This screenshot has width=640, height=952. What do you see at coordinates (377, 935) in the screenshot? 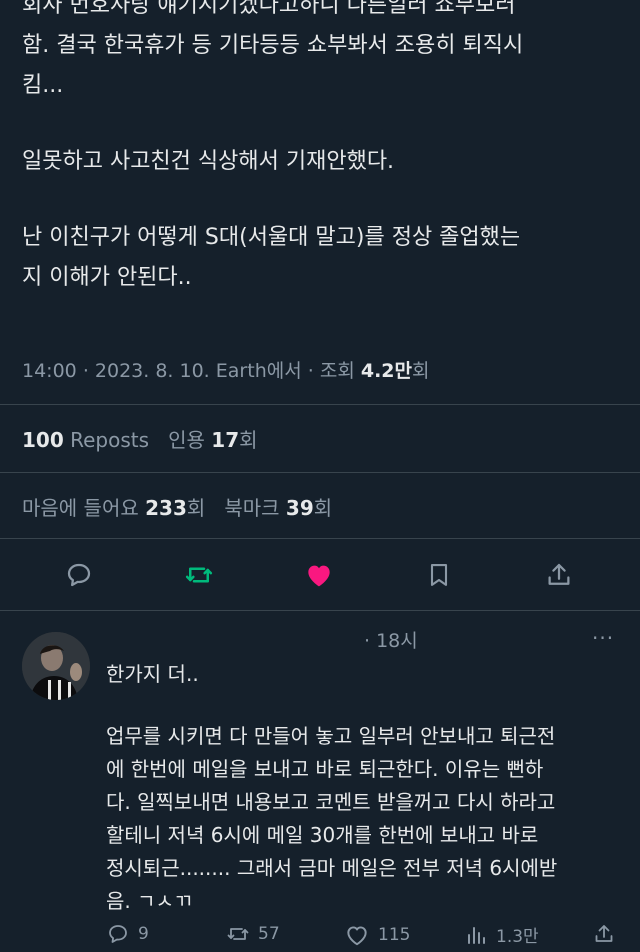
I see `reply-like-button: 115` at bounding box center [377, 935].